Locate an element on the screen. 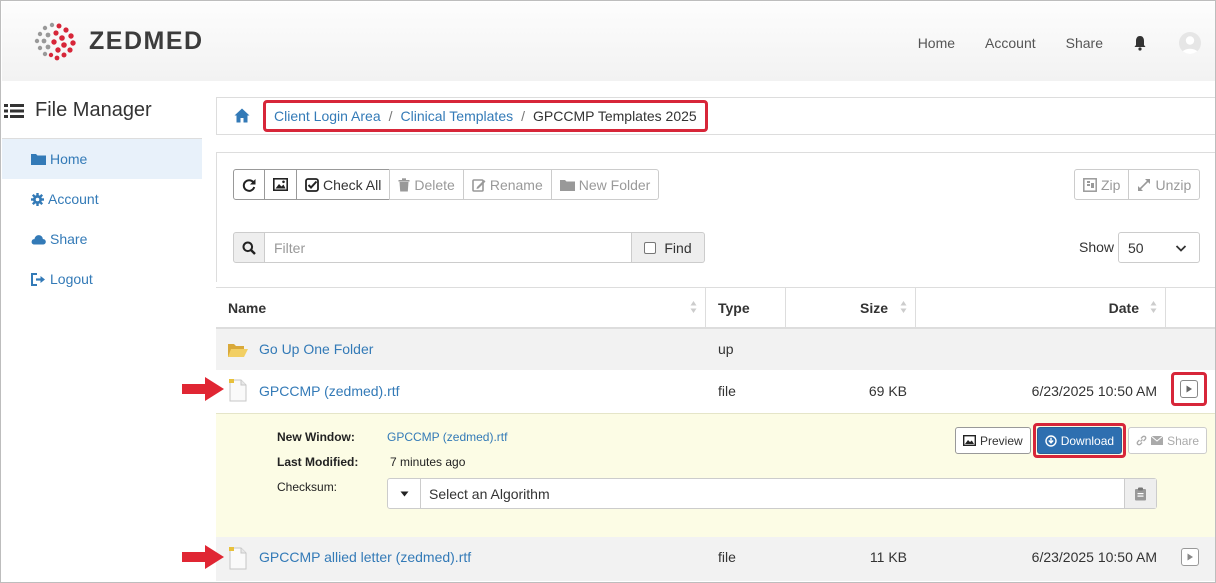  sort-icon is located at coordinates (1153, 307).